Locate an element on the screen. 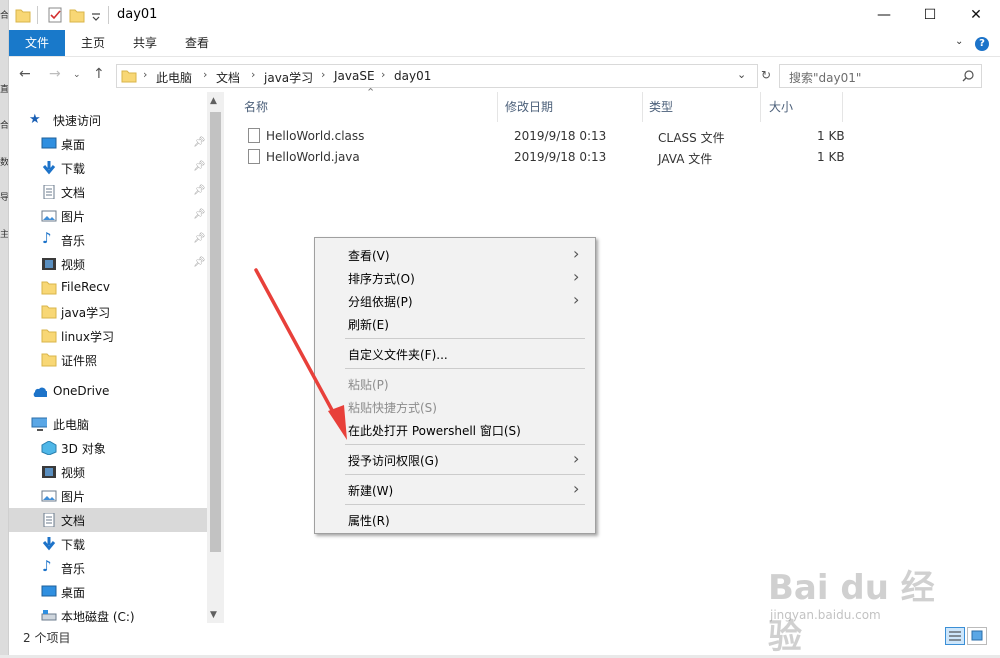 This screenshot has height=658, width=1000. sidebar-item-pc-downloads: 下载 is located at coordinates (108, 544).